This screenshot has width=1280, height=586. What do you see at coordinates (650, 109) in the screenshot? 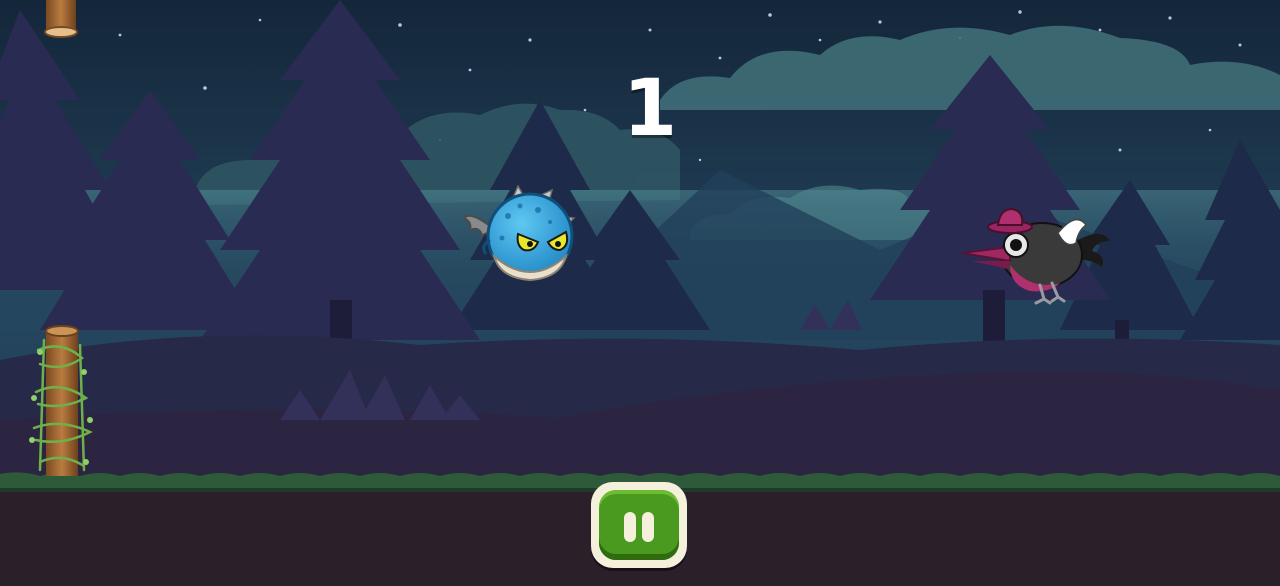
I see `score-counter: 1` at bounding box center [650, 109].